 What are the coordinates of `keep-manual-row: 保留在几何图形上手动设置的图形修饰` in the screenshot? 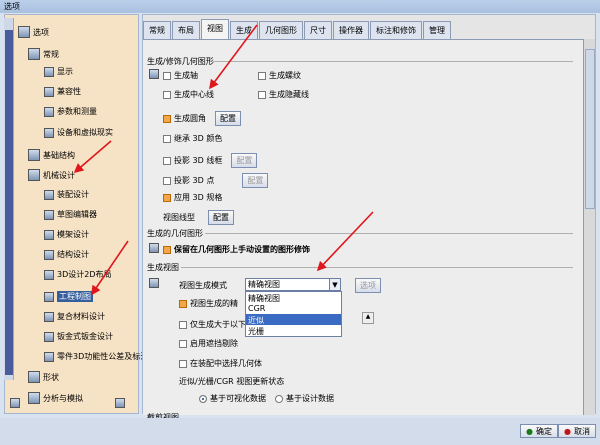 It's located at (236, 249).